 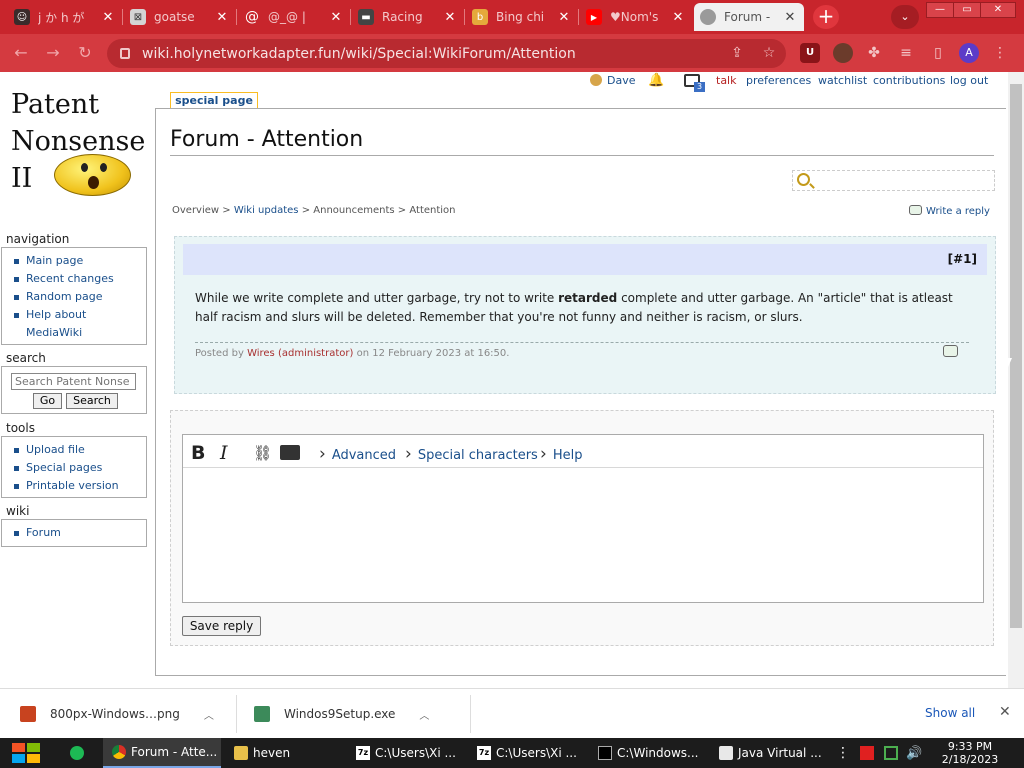 I want to click on scrollbar-thumb, so click(x=1016, y=356).